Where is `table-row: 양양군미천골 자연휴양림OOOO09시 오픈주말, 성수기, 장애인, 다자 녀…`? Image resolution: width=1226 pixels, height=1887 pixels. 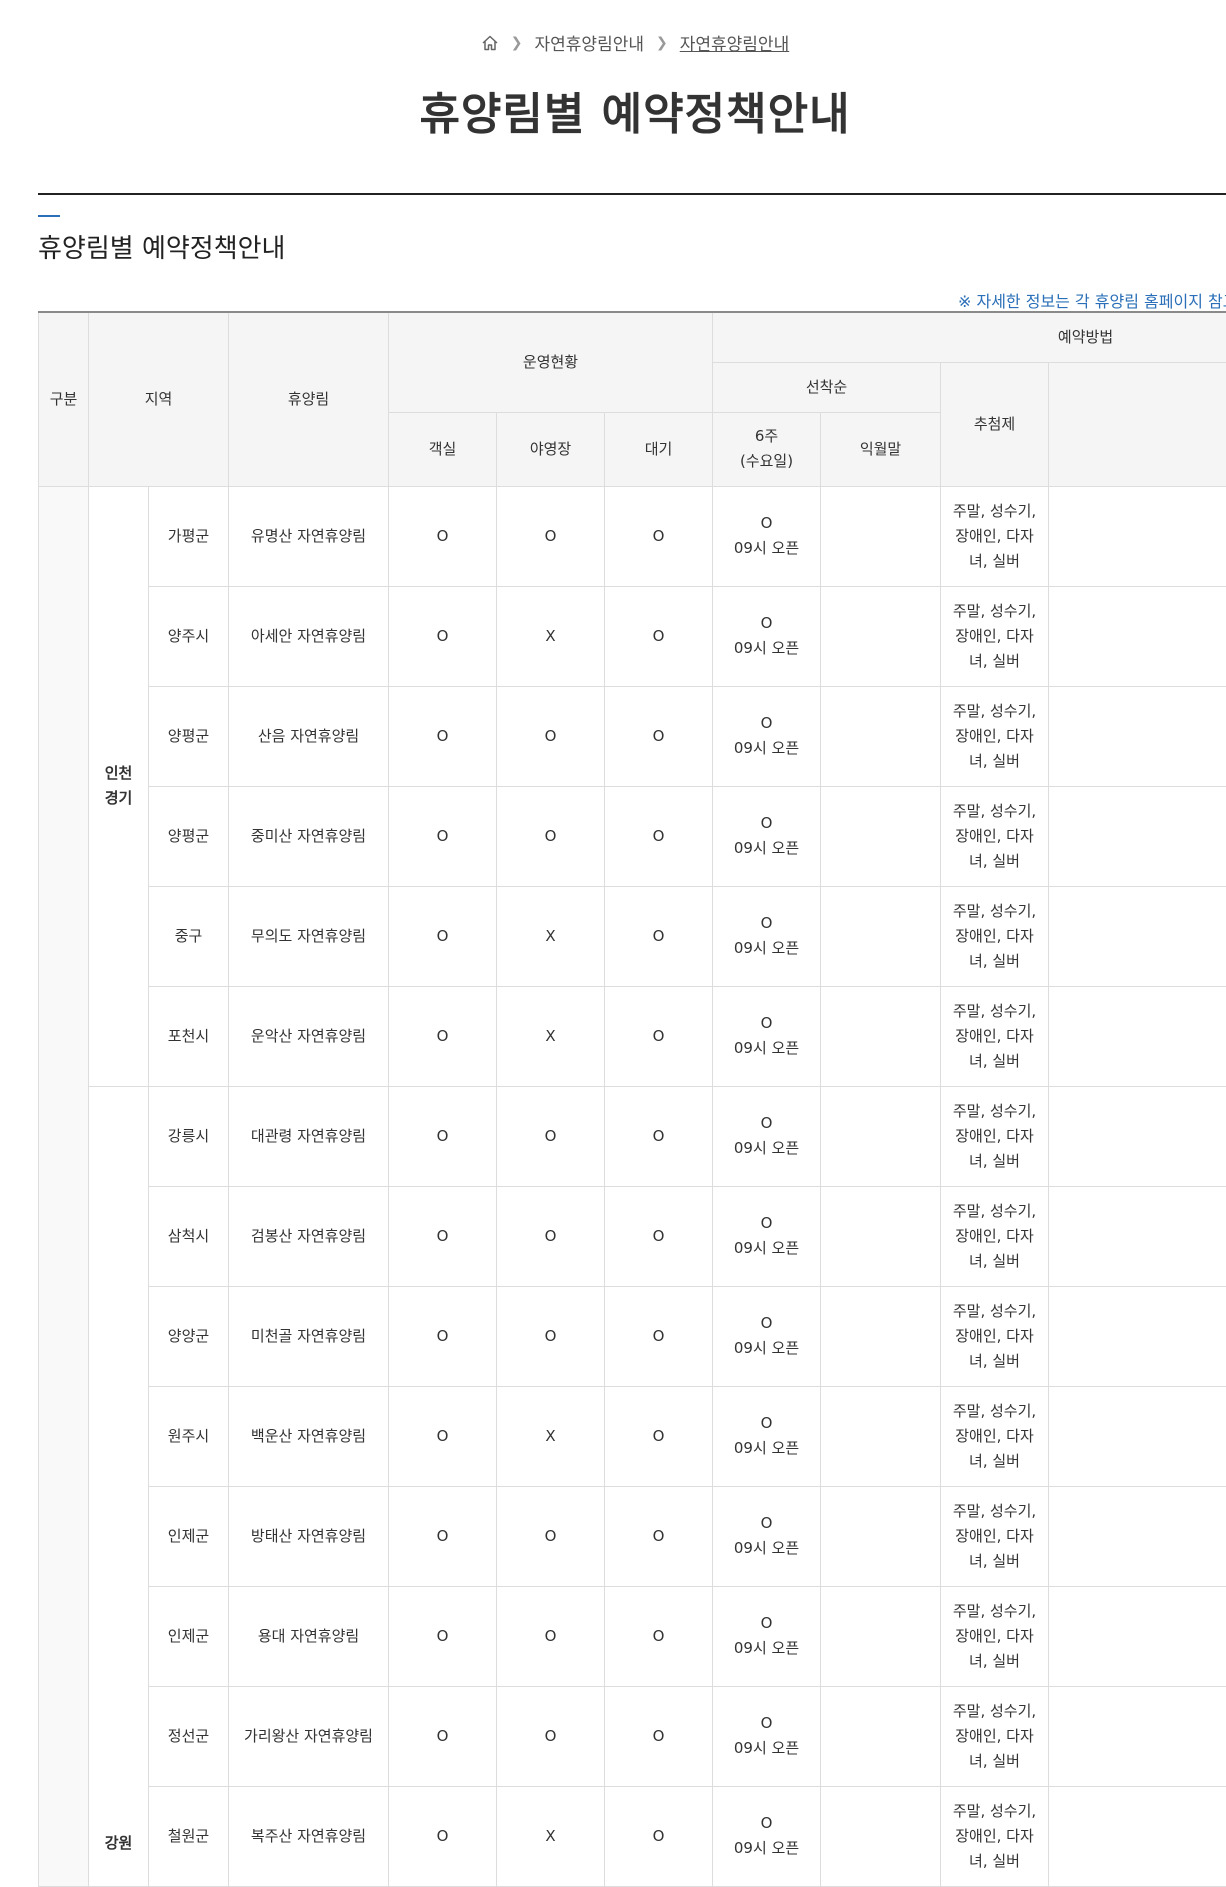 table-row: 양양군미천골 자연휴양림OOOO09시 오픈주말, 성수기, 장애인, 다자 녀… is located at coordinates (632, 1336).